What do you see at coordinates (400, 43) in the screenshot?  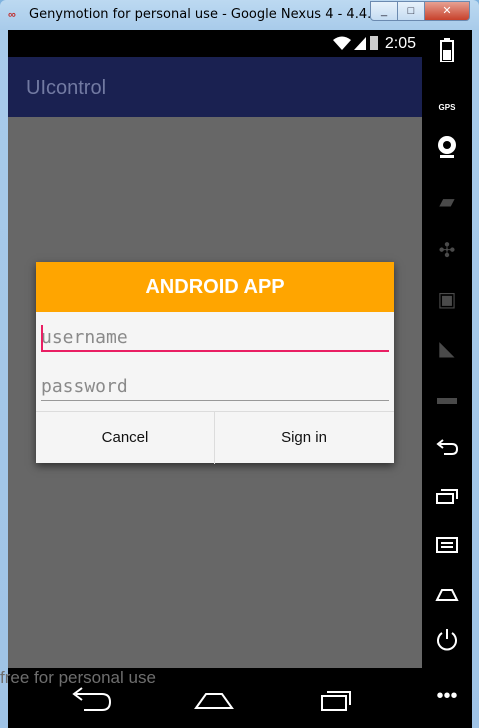 I see `clock: 2:05` at bounding box center [400, 43].